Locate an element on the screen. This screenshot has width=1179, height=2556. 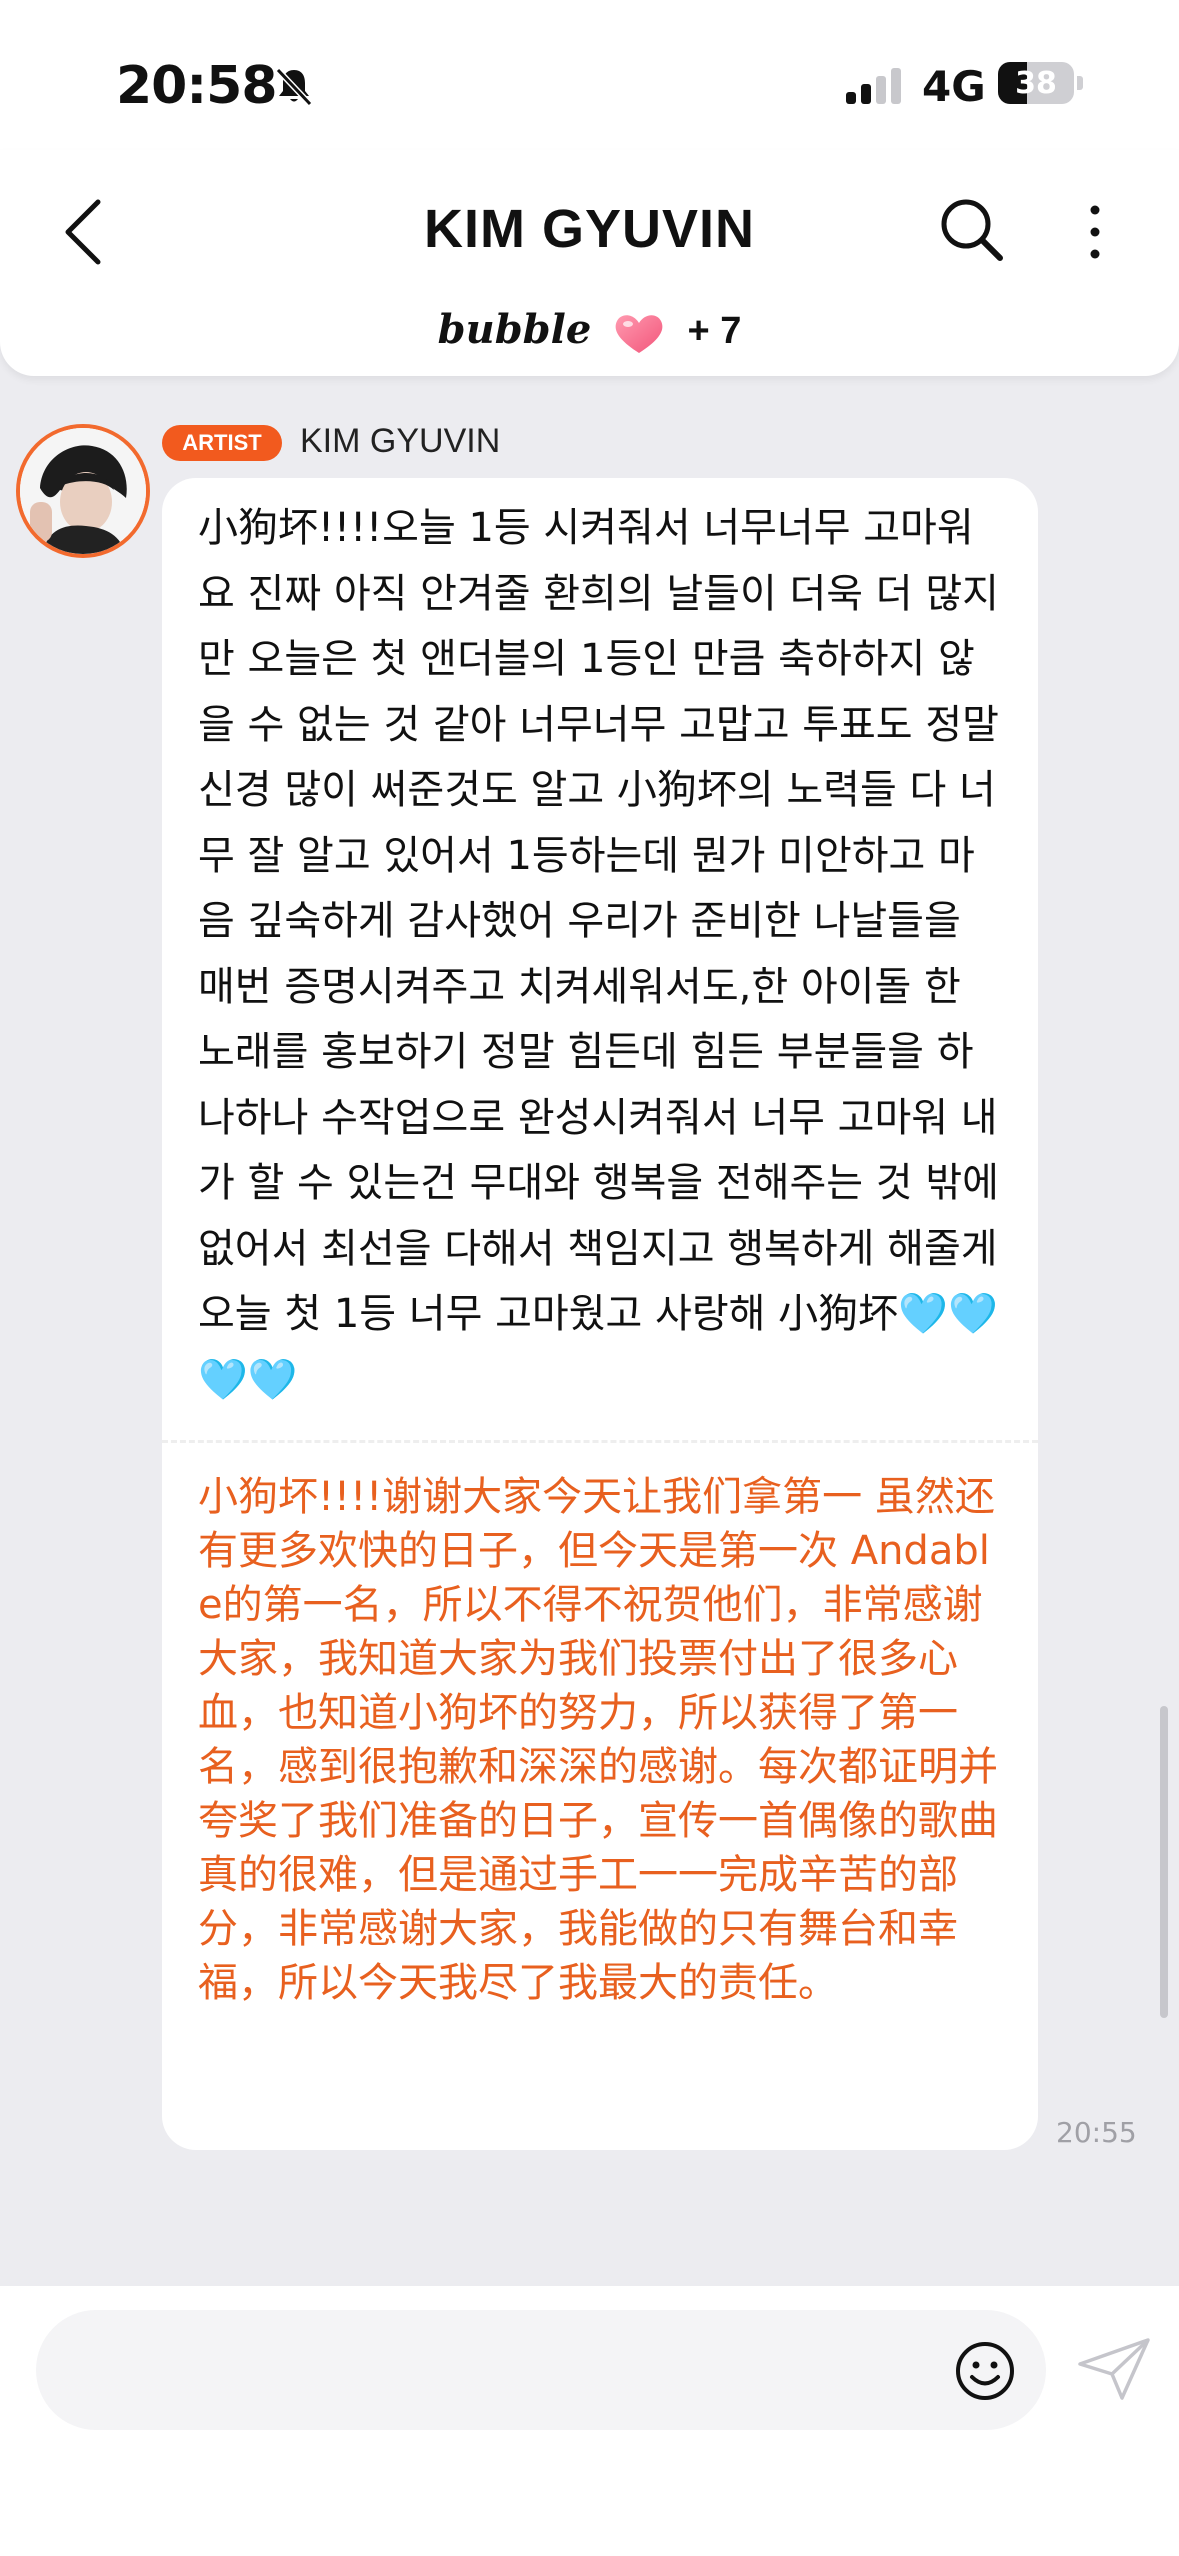
avatar-photo is located at coordinates (83, 491).